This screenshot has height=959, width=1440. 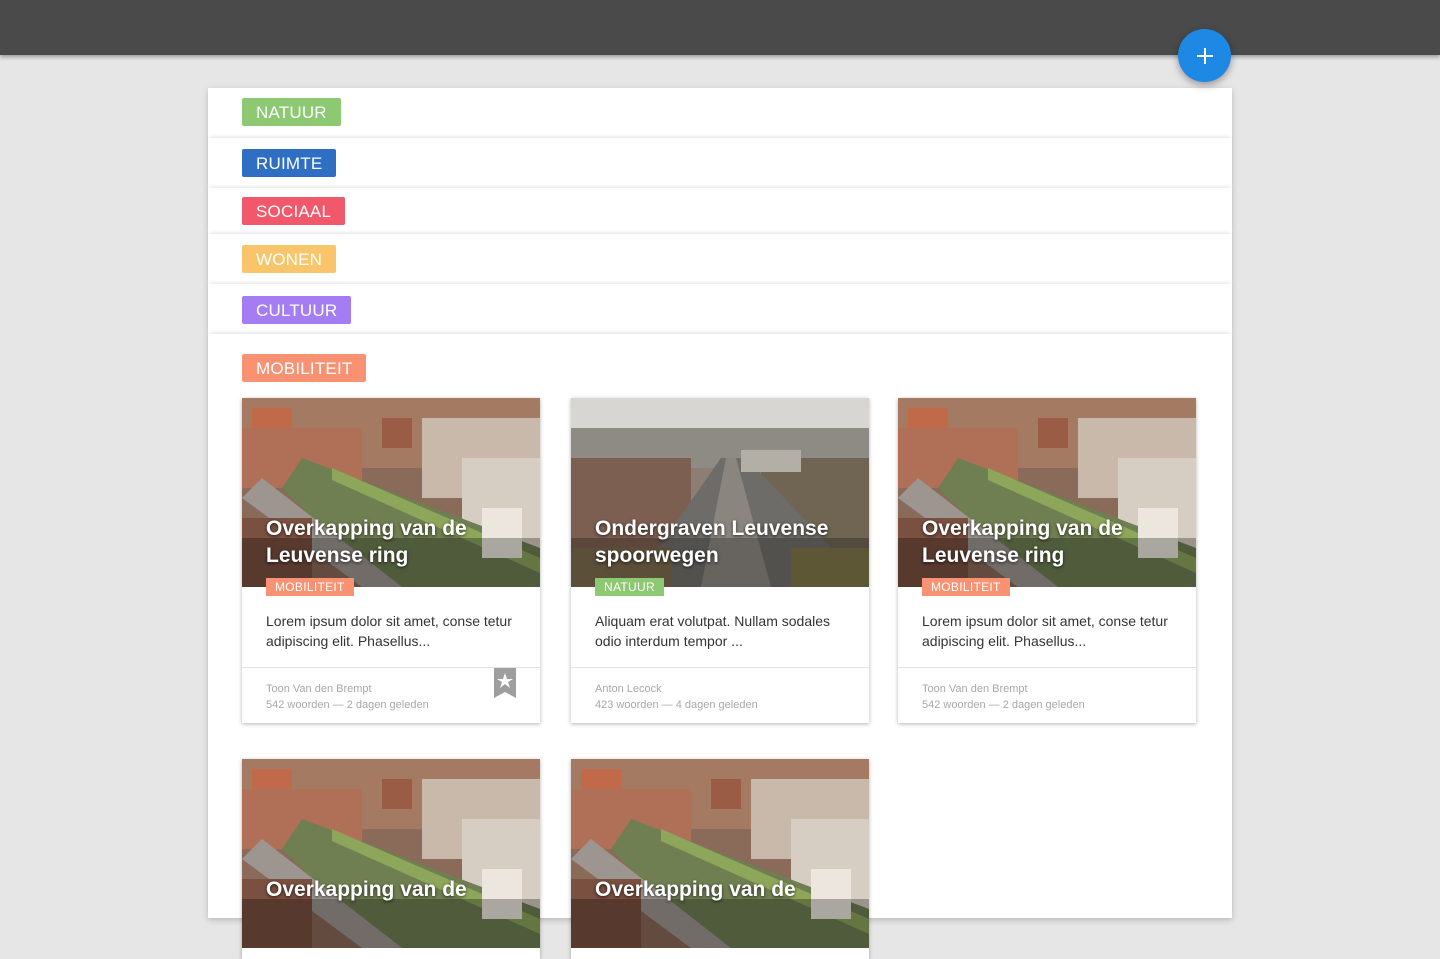 What do you see at coordinates (676, 705) in the screenshot?
I see `article-meta: 423 woorden — 4 dagen geleden` at bounding box center [676, 705].